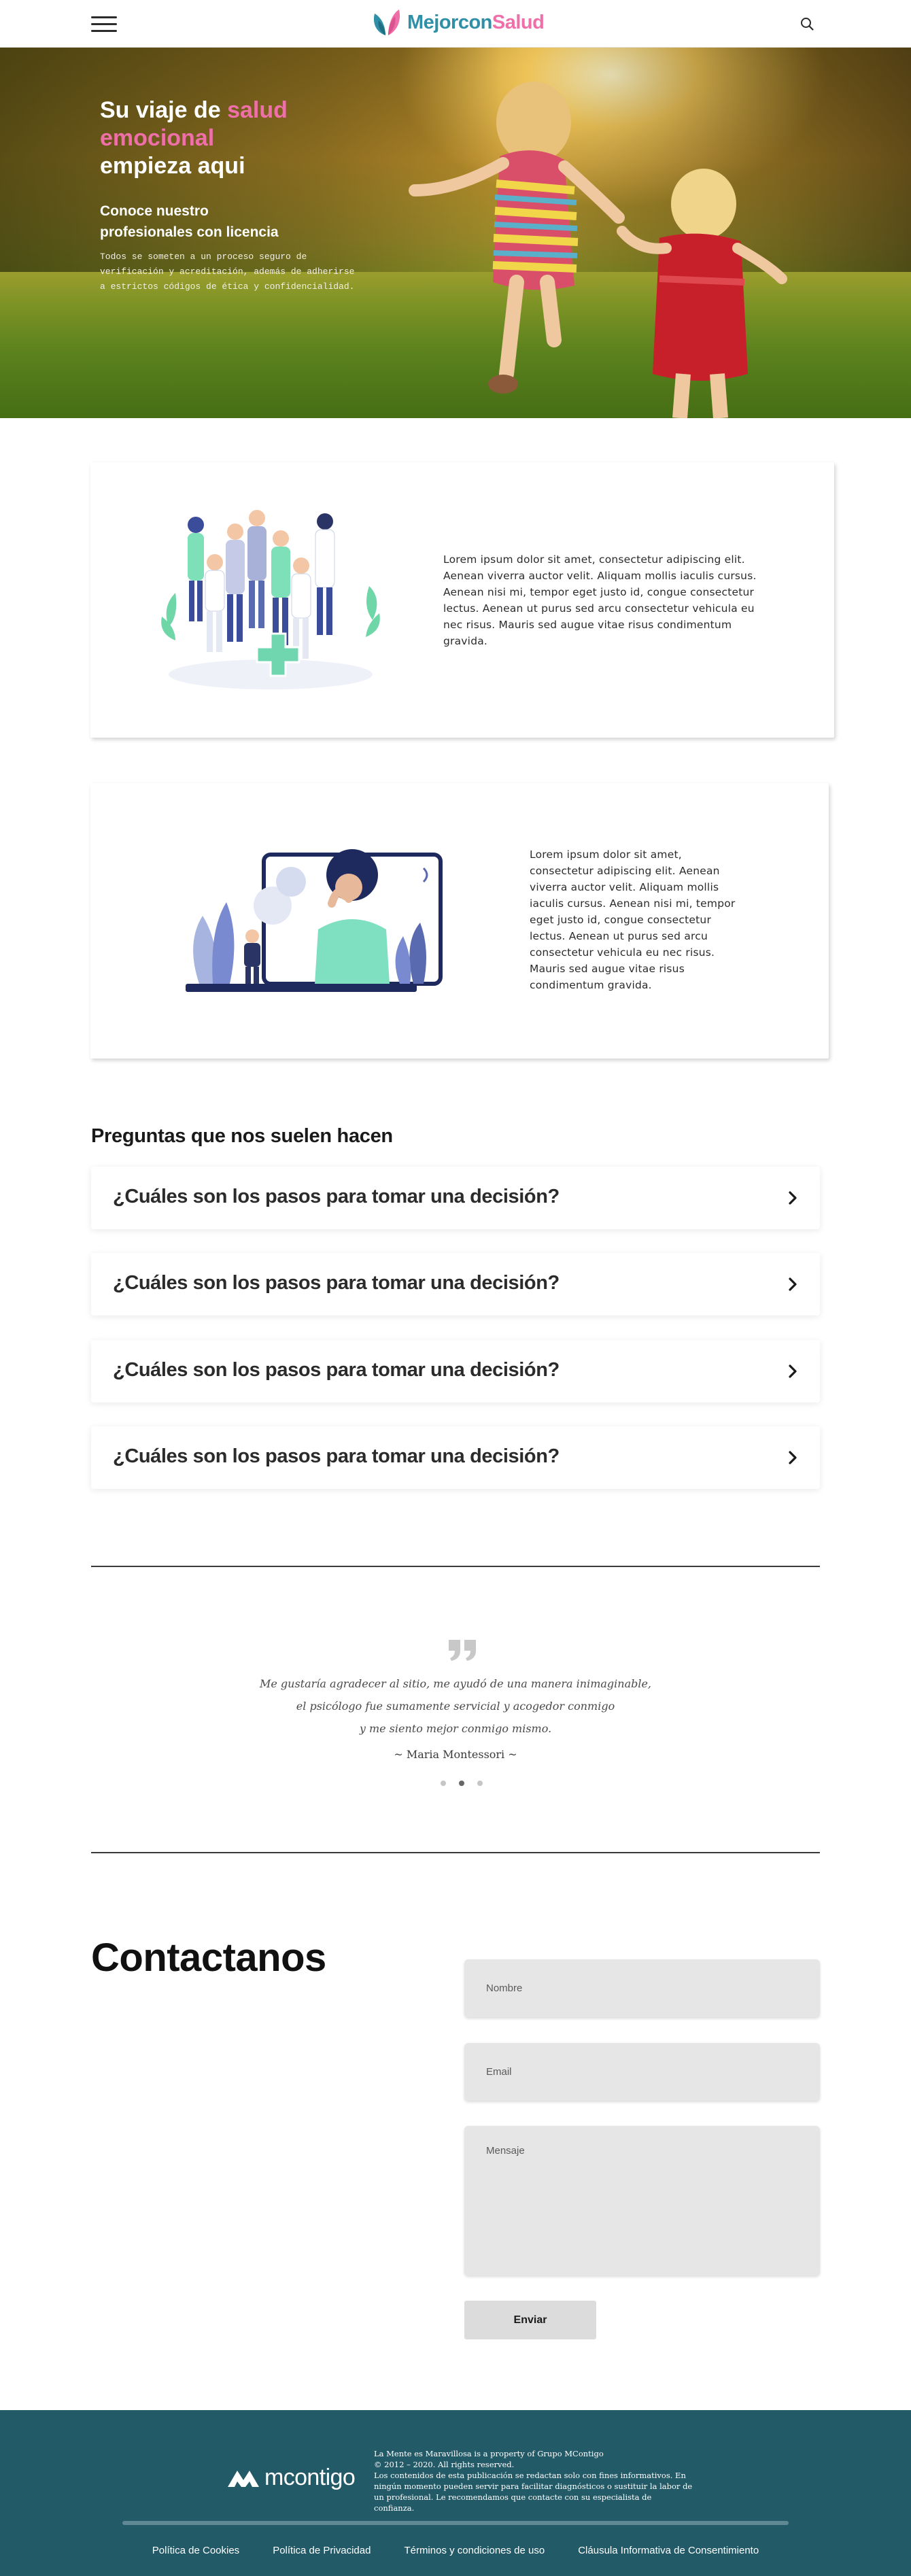 The image size is (911, 2576). Describe the element at coordinates (807, 23) in the screenshot. I see `search-icon` at that location.